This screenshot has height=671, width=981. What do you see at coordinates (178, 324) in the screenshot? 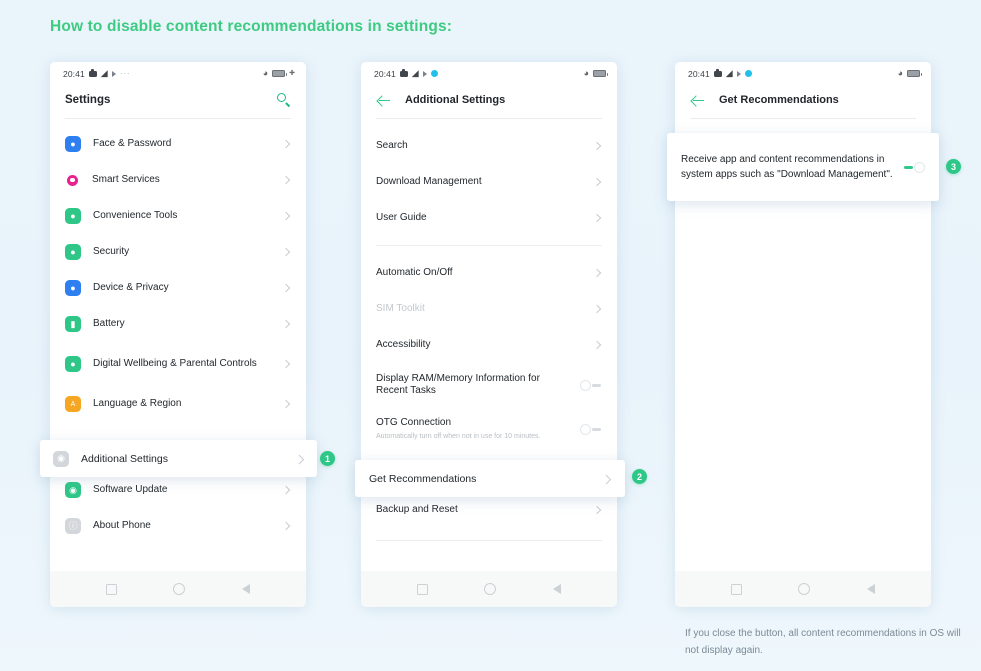
I see `settings-row-battery: ▮ Battery` at bounding box center [178, 324].